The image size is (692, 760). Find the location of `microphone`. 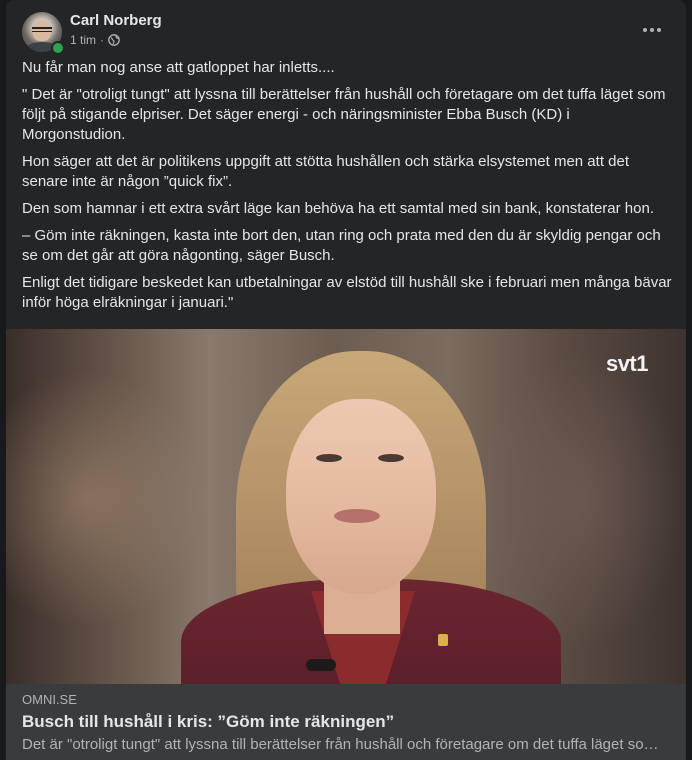

microphone is located at coordinates (321, 665).